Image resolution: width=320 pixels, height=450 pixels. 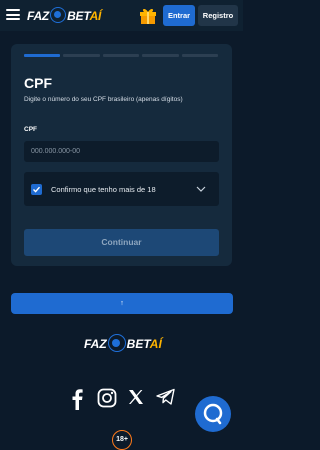 I want to click on chat-icon, so click(x=213, y=414).